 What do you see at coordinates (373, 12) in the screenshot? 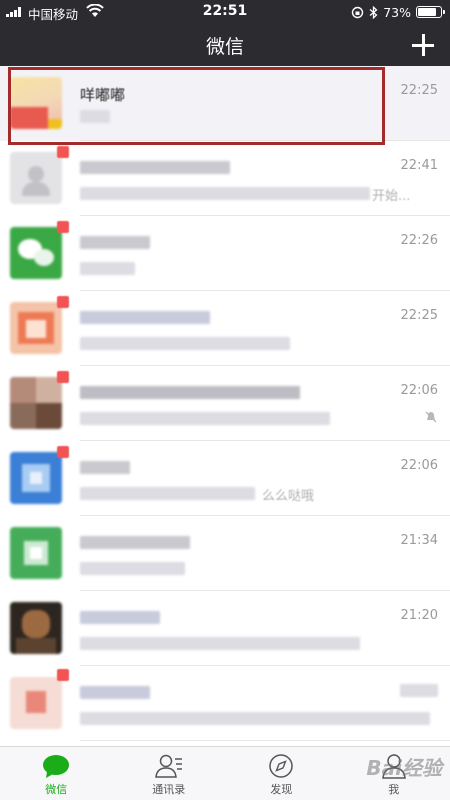
I see `bluetooth-icon` at bounding box center [373, 12].